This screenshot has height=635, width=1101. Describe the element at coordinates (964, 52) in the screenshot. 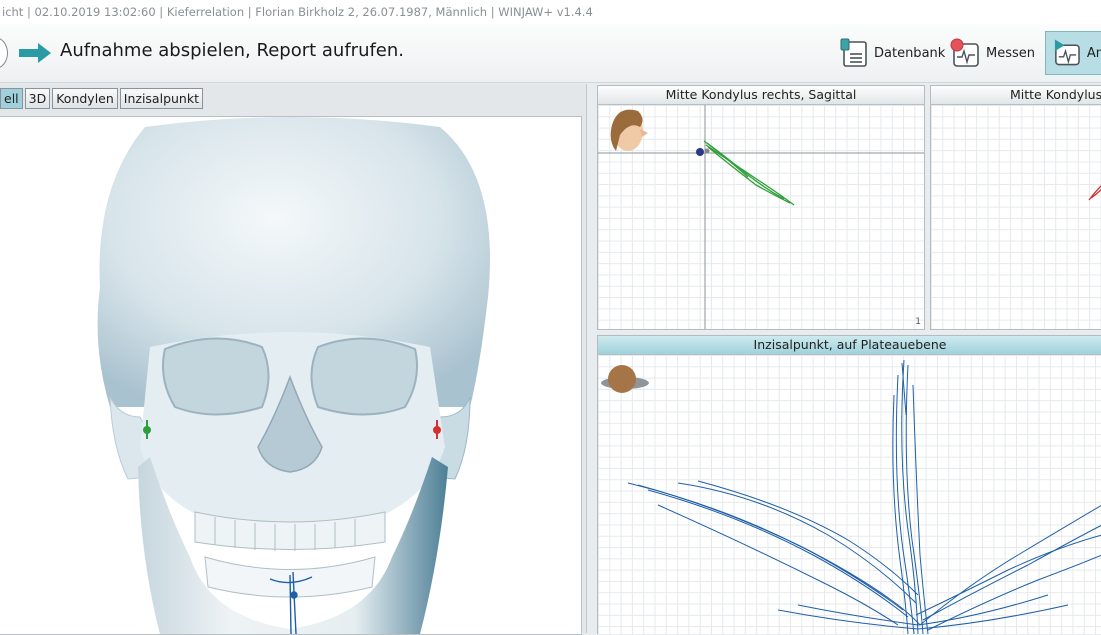

I see `measure-icon` at that location.